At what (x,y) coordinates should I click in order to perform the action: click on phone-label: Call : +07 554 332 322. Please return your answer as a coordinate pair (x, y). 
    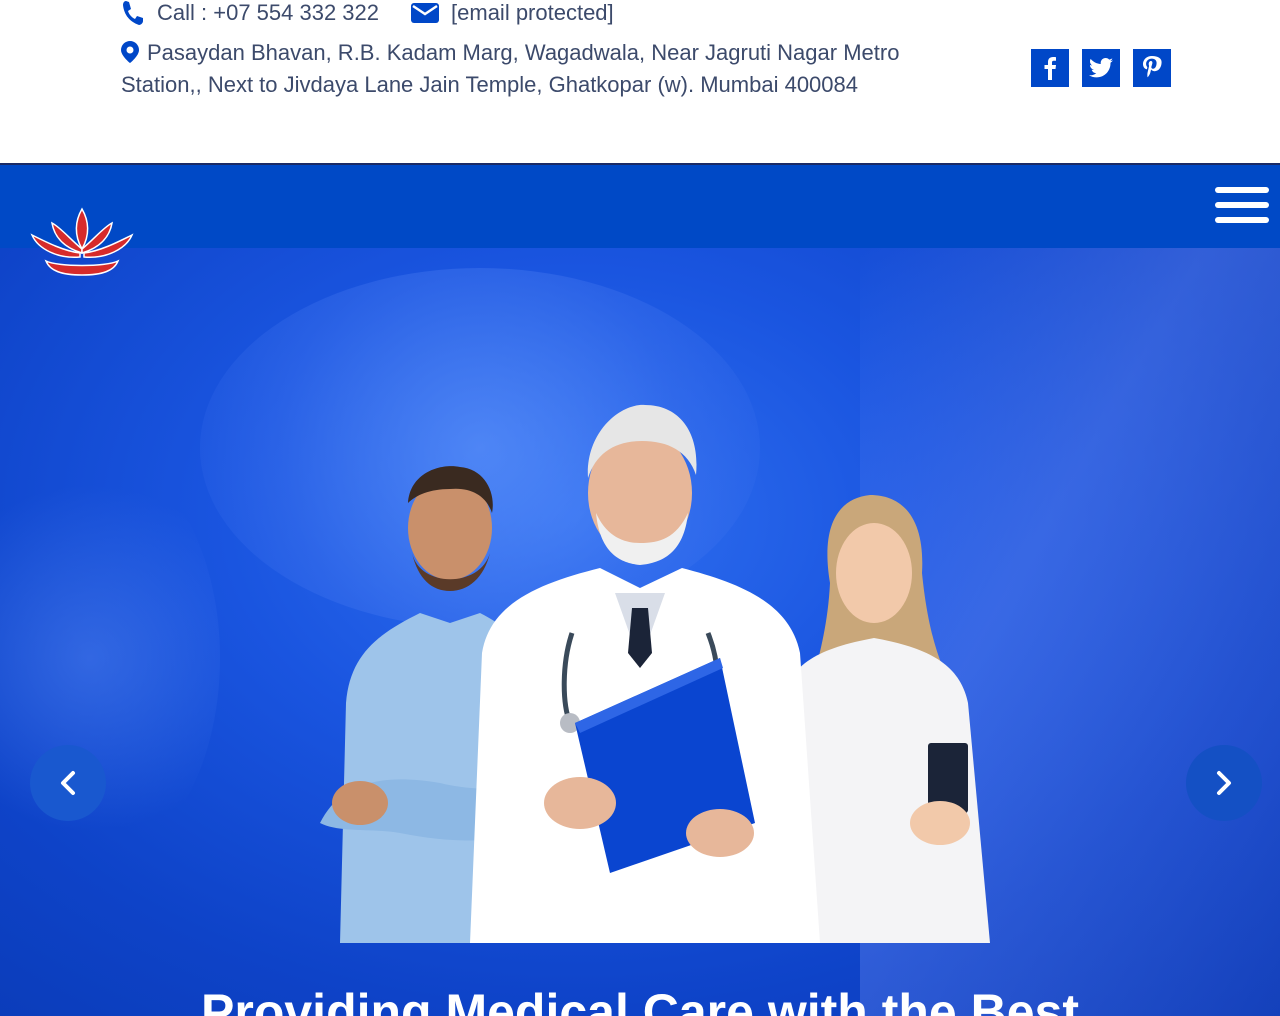
    Looking at the image, I should click on (268, 12).